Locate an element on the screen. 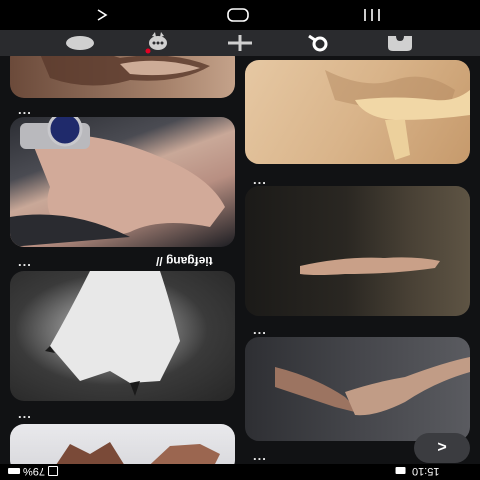 The width and height of the screenshot is (480, 480). status-left-group: 79% is located at coordinates (33, 471).